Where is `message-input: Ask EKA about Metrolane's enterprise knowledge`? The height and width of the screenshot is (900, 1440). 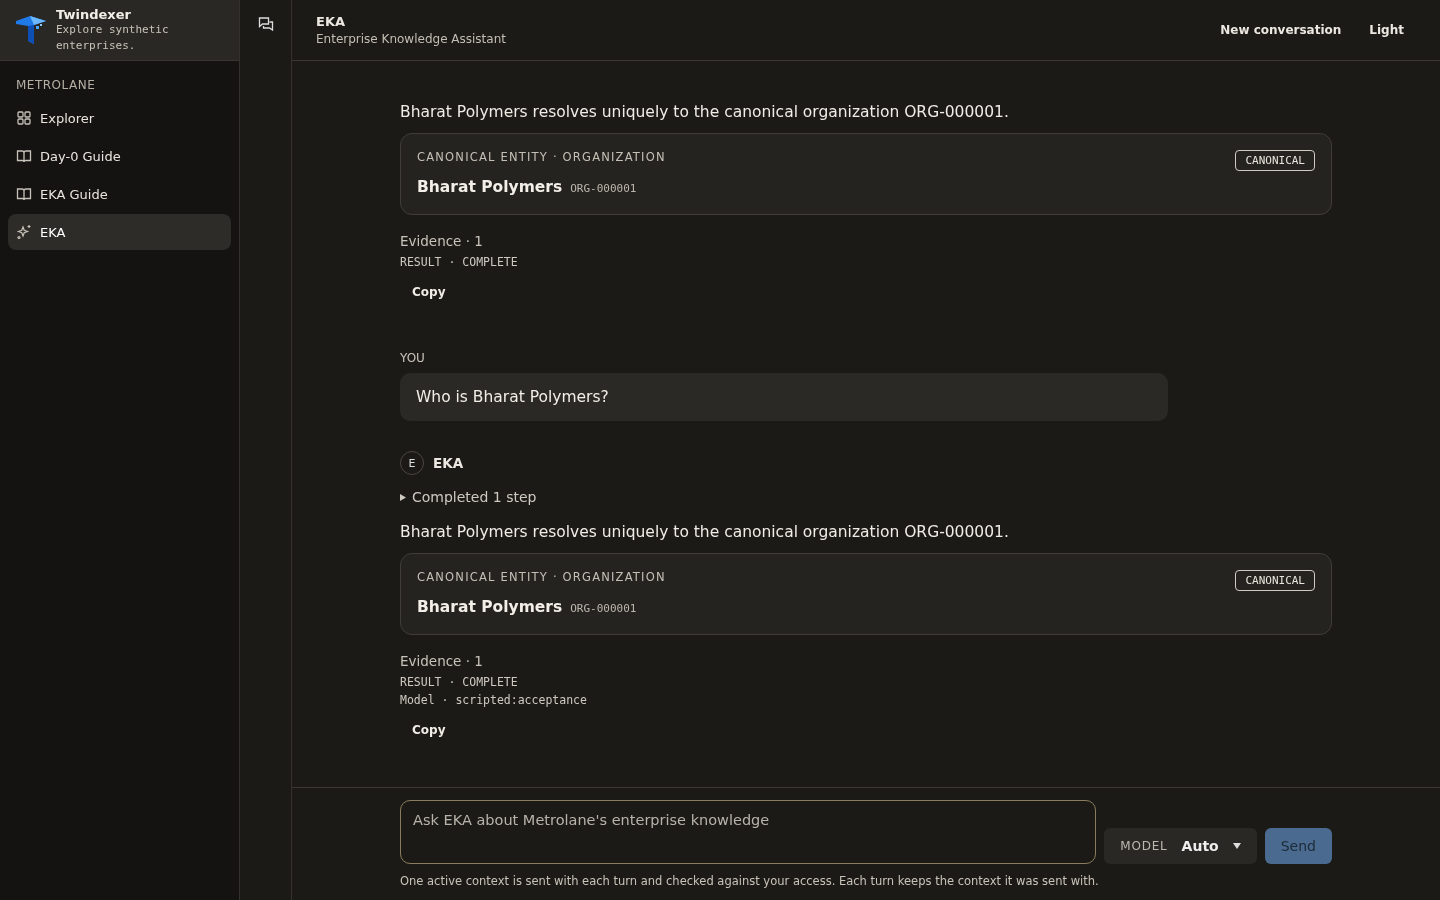 message-input: Ask EKA about Metrolane's enterprise knowledge is located at coordinates (748, 832).